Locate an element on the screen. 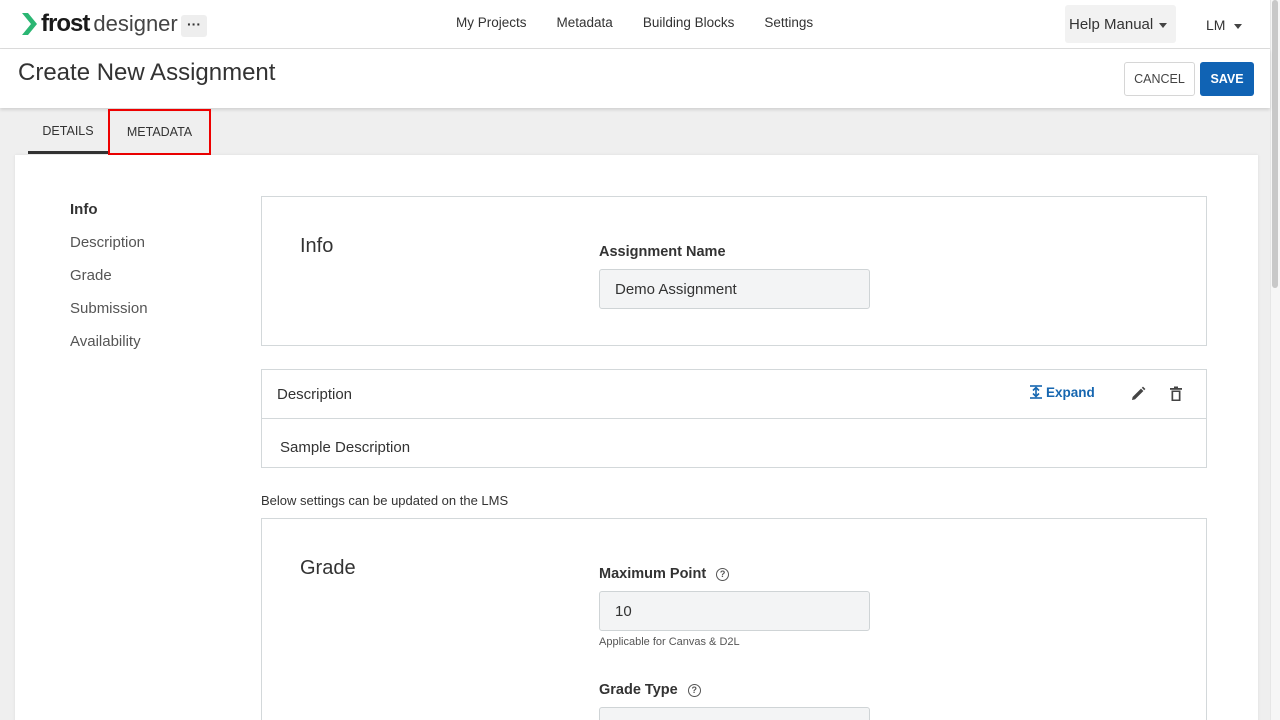 The image size is (1280, 720). description-body: Sample Description is located at coordinates (345, 447).